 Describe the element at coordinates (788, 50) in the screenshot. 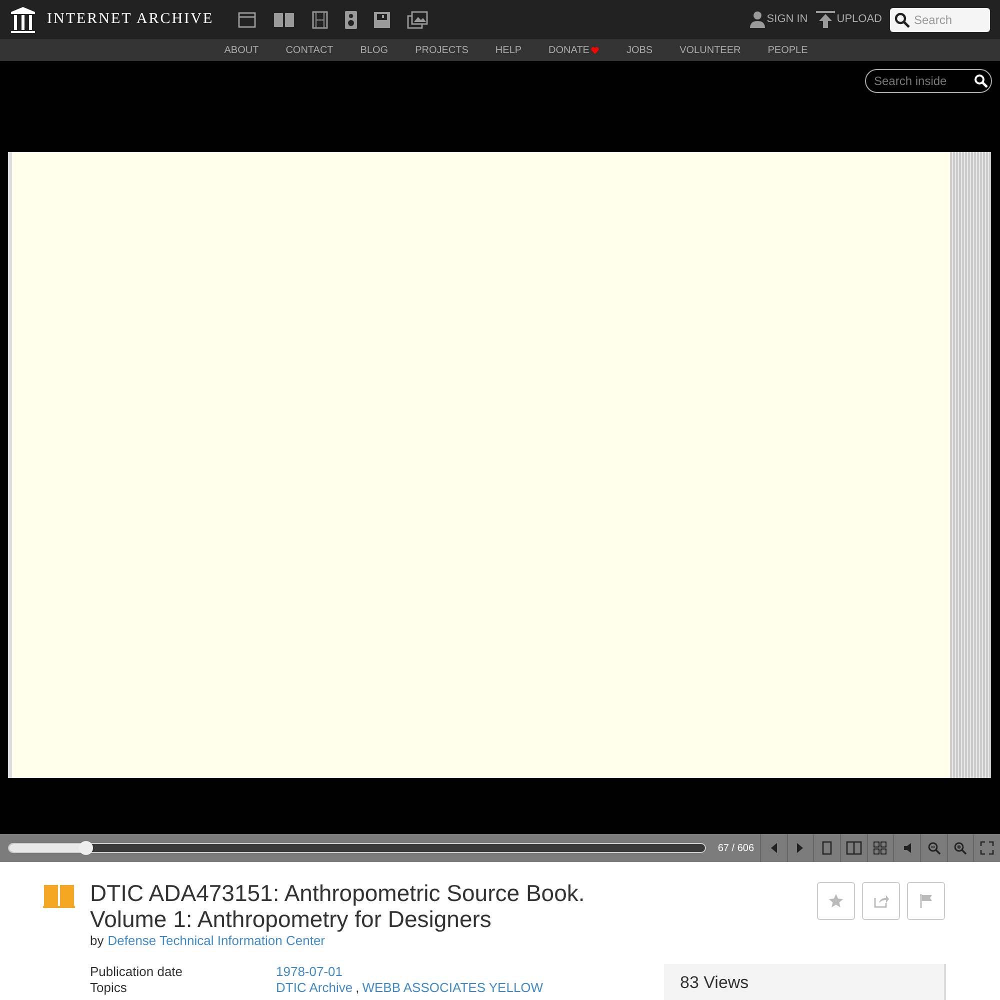

I see `nav-link: PEOPLE` at that location.